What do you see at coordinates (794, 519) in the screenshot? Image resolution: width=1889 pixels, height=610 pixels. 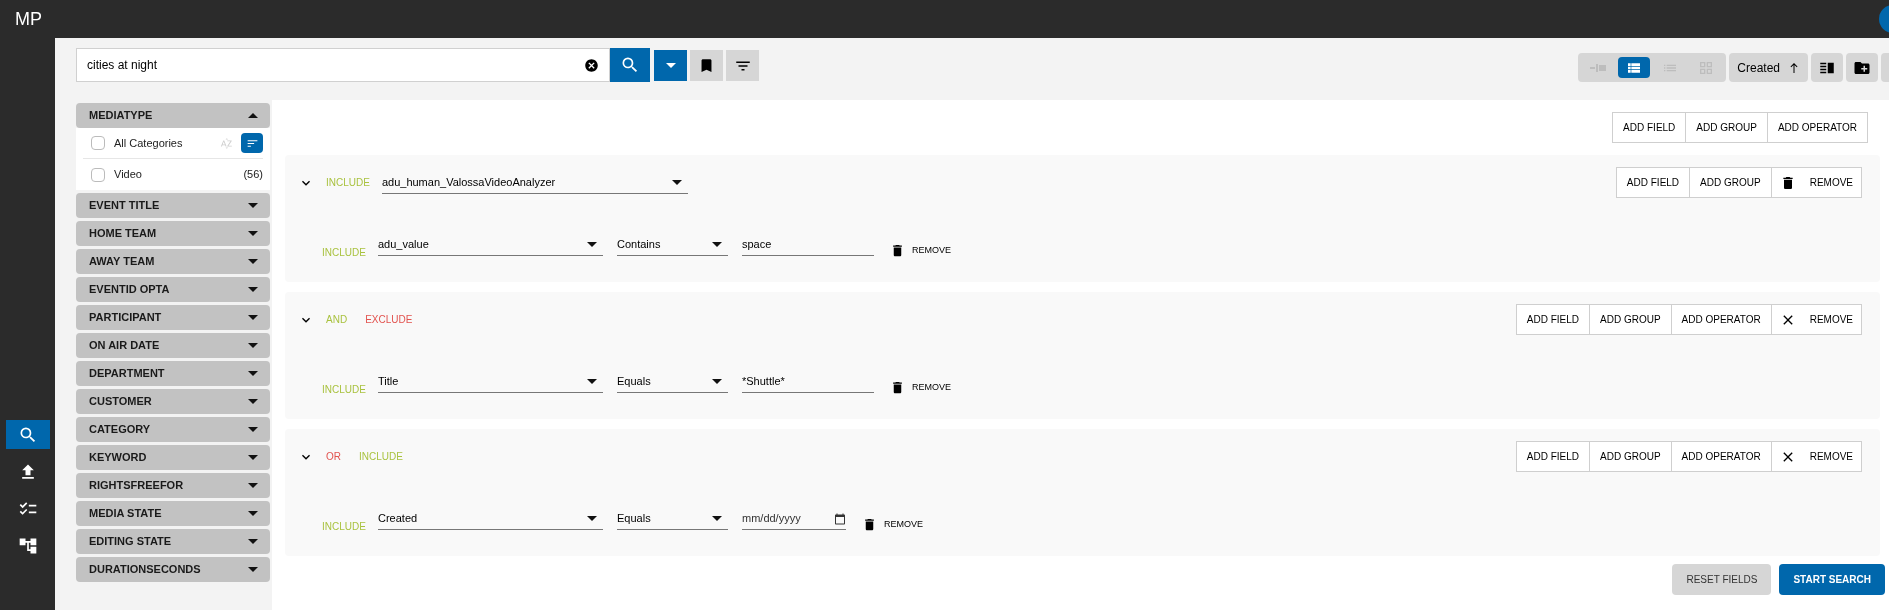 I see `date-field: mm/dd/yyyy` at bounding box center [794, 519].